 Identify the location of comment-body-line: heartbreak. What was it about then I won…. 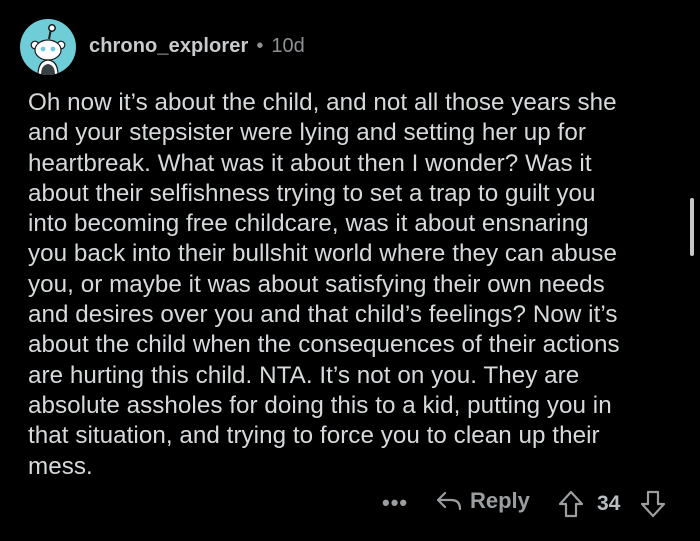
(310, 163).